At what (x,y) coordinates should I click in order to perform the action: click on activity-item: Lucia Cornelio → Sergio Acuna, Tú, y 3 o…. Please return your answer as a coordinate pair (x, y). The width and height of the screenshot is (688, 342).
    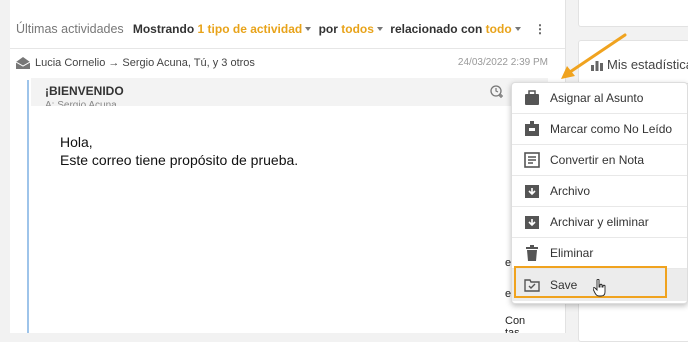
    Looking at the image, I should click on (282, 64).